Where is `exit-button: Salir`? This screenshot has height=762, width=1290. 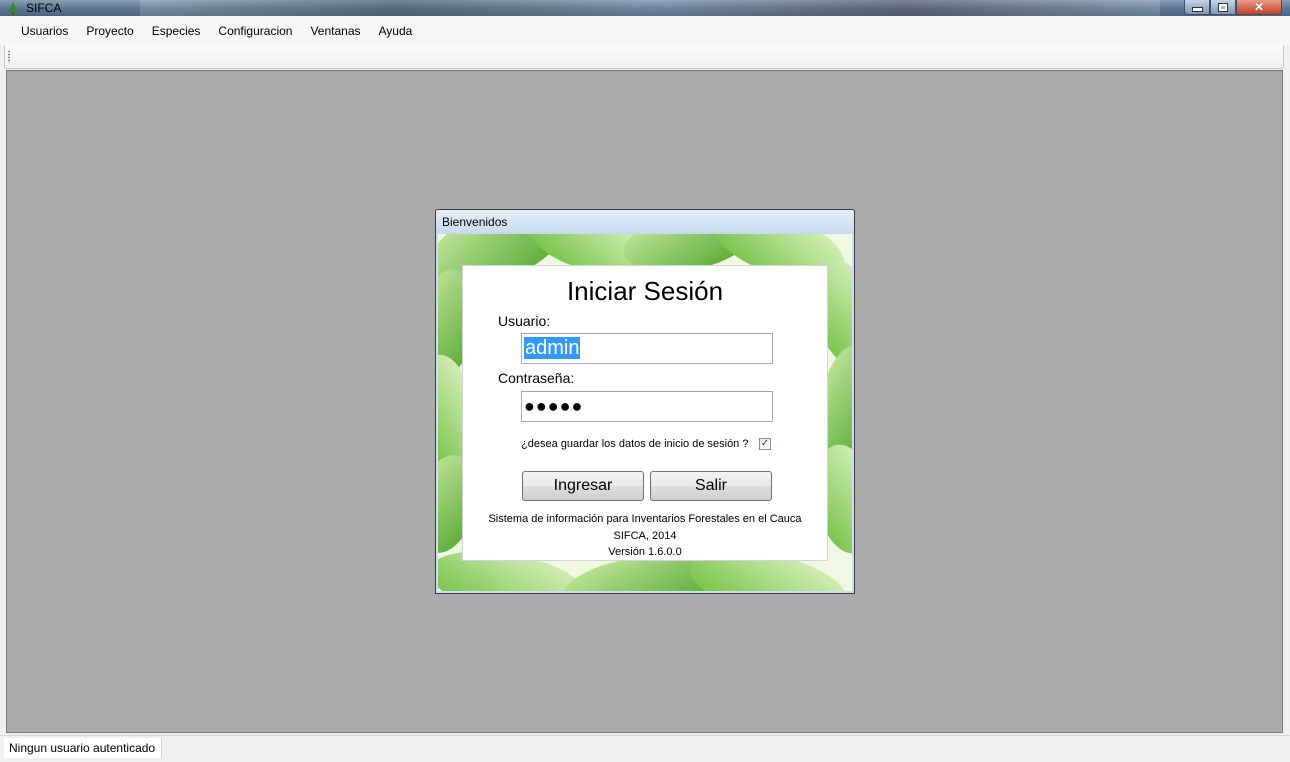 exit-button: Salir is located at coordinates (711, 486).